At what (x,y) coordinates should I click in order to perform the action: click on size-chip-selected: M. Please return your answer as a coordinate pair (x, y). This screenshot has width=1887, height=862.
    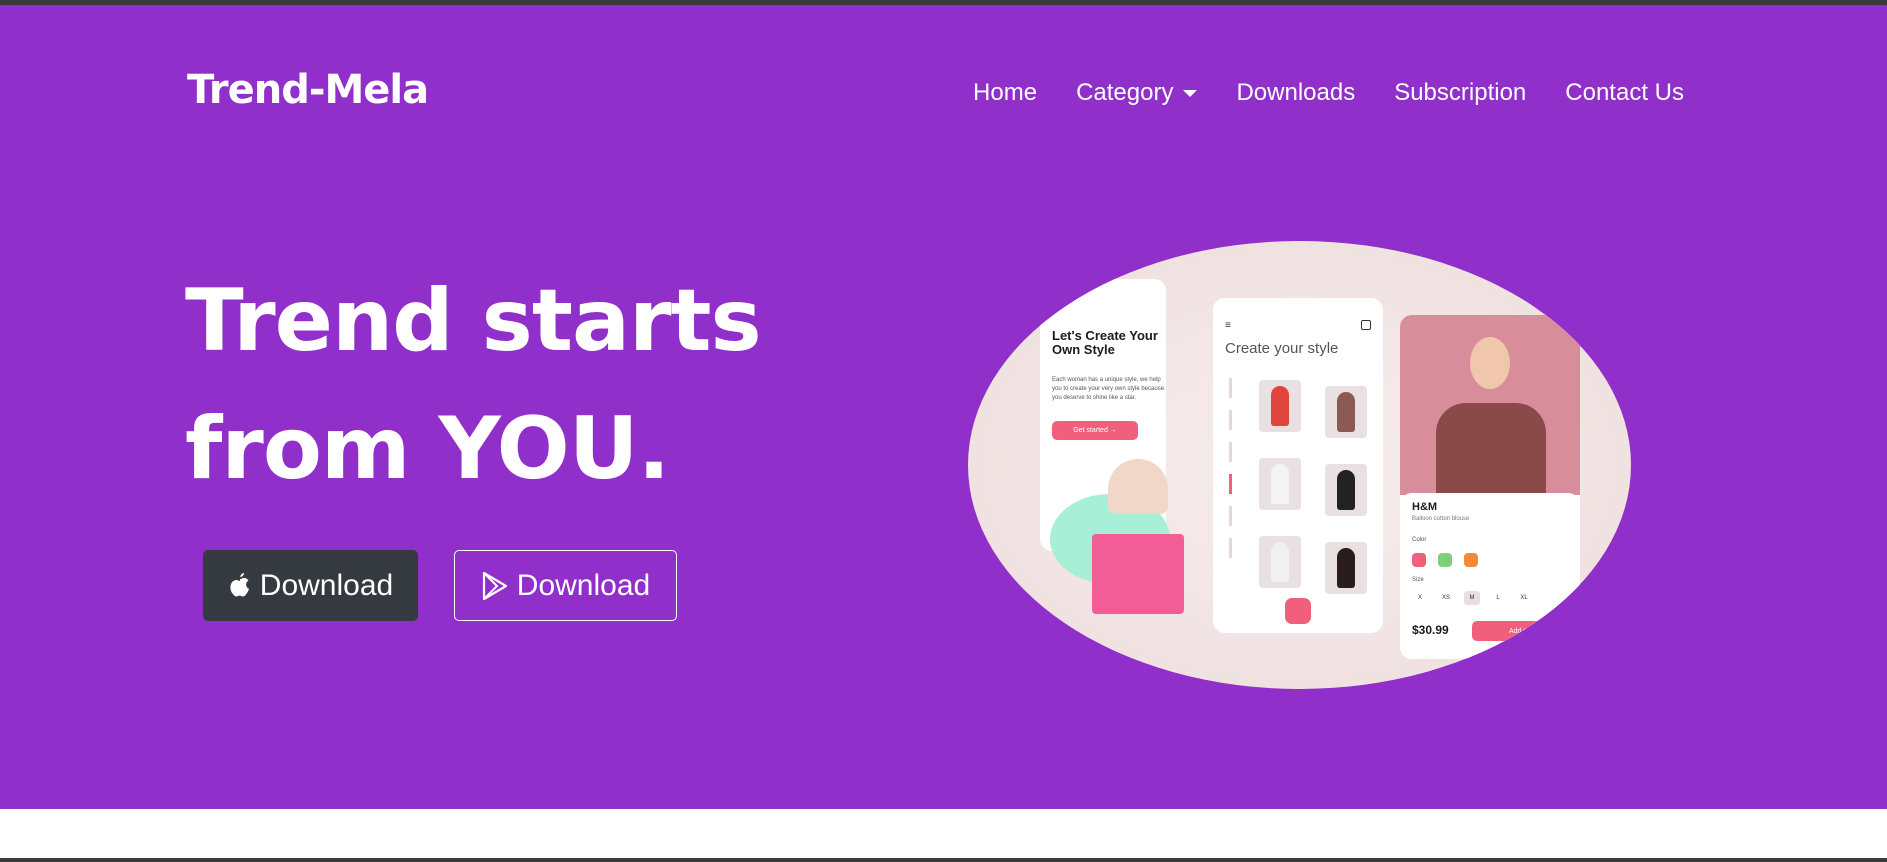
    Looking at the image, I should click on (1472, 598).